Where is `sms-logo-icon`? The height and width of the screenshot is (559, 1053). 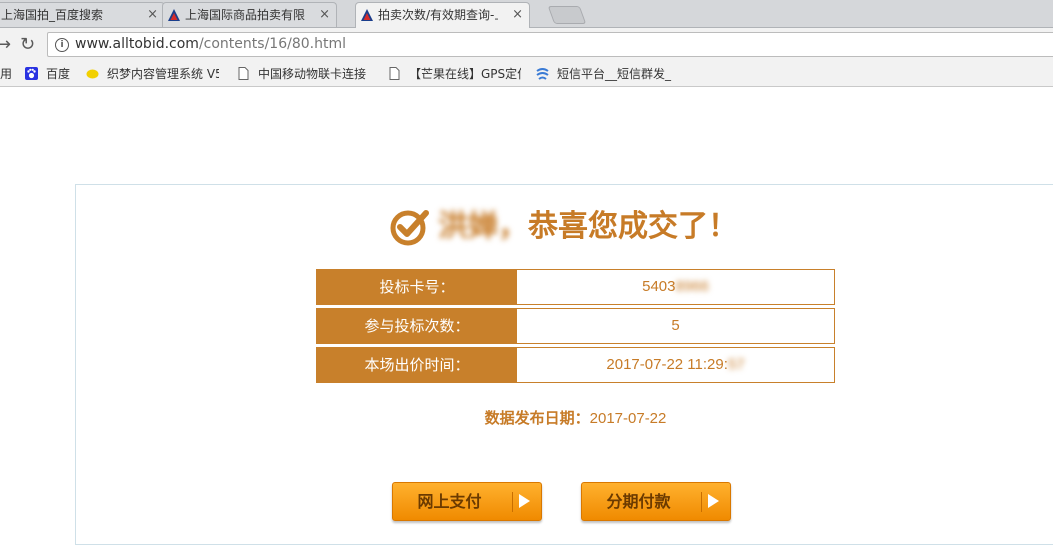
sms-logo-icon is located at coordinates (542, 74).